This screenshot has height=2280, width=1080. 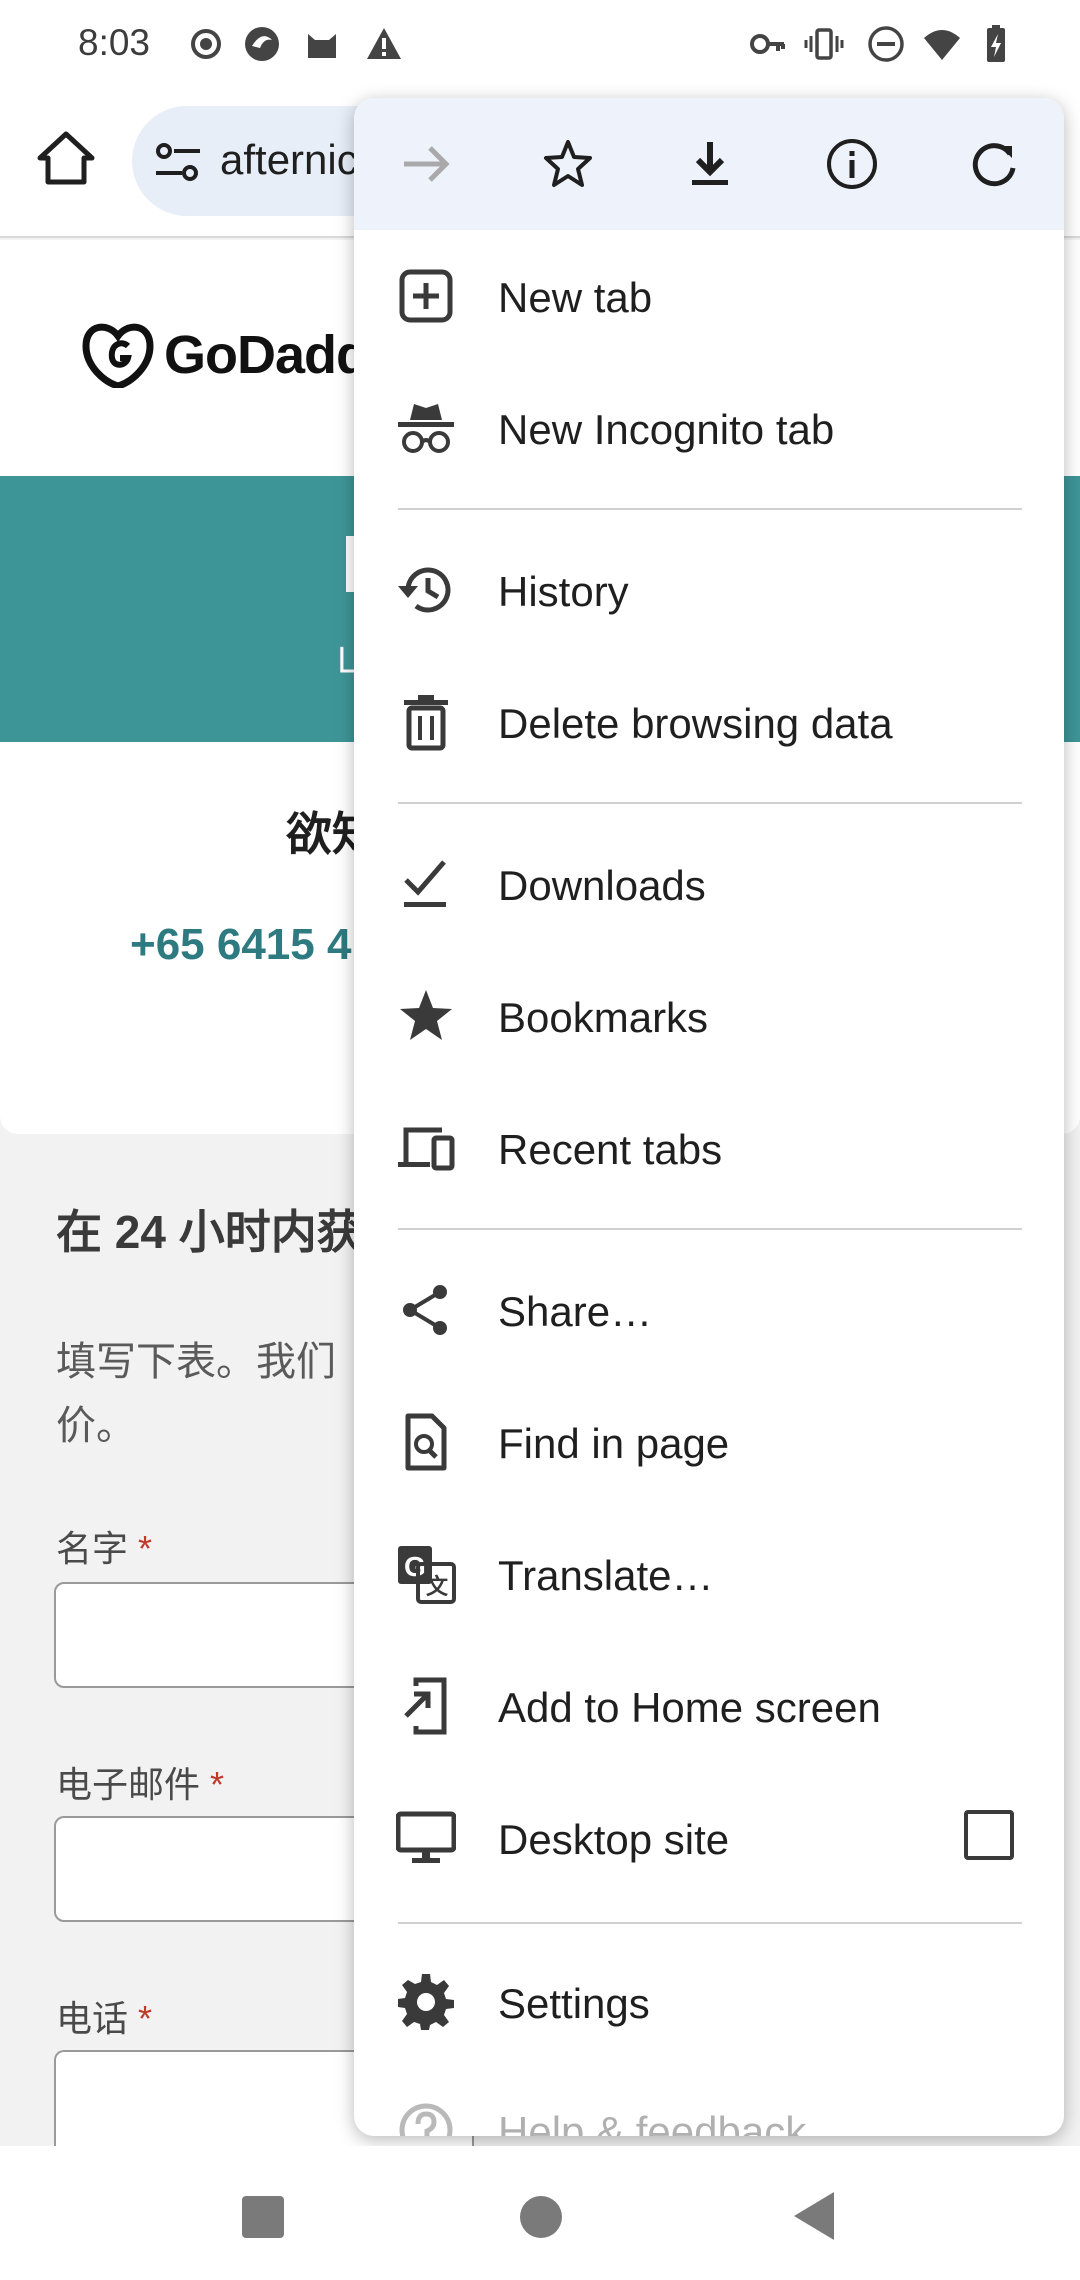 What do you see at coordinates (563, 591) in the screenshot?
I see `menu-item-label: History` at bounding box center [563, 591].